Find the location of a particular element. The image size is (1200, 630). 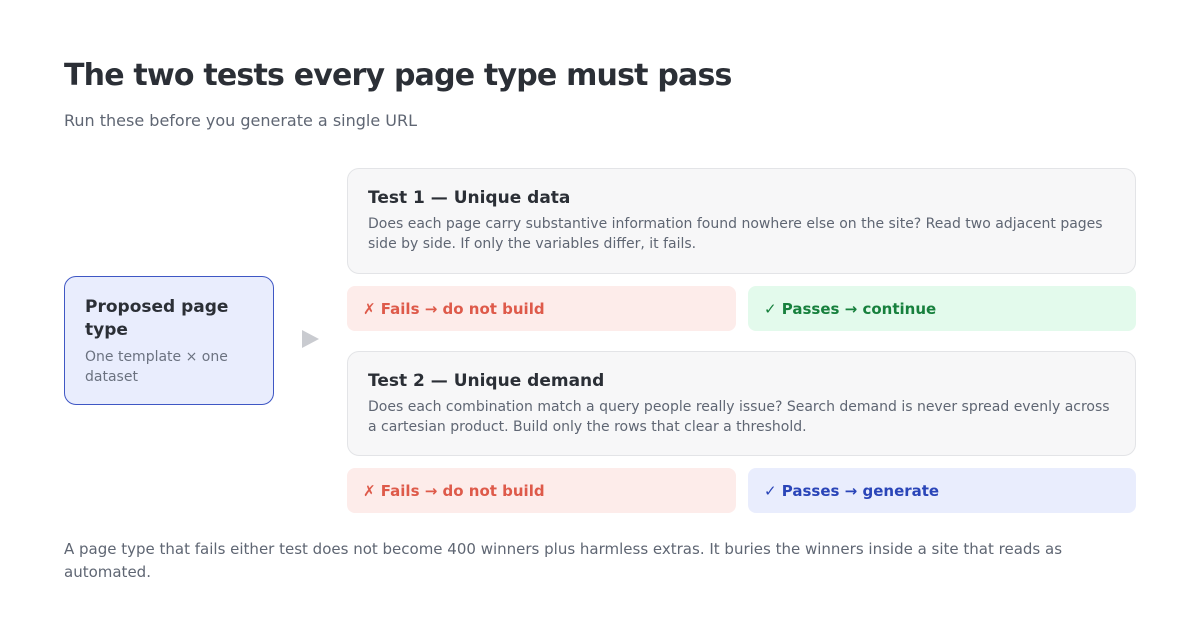

test-1-title: Test 1 — Unique data is located at coordinates (469, 198).